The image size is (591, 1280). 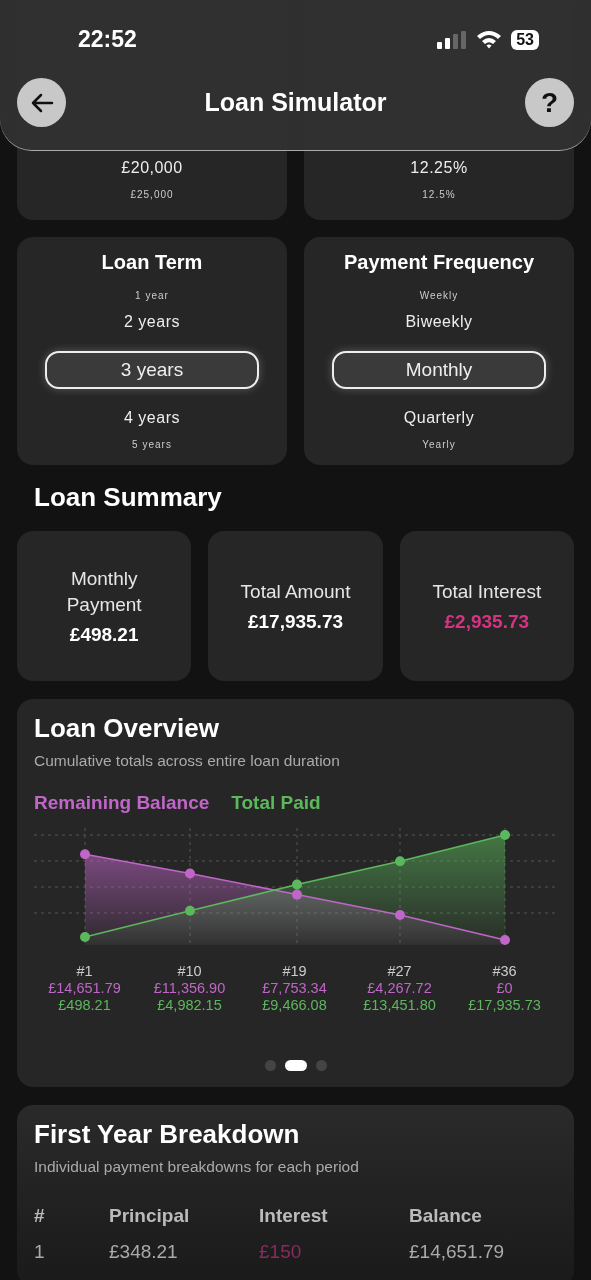 What do you see at coordinates (399, 1005) in the screenshot?
I see `value-label: £13,451.80` at bounding box center [399, 1005].